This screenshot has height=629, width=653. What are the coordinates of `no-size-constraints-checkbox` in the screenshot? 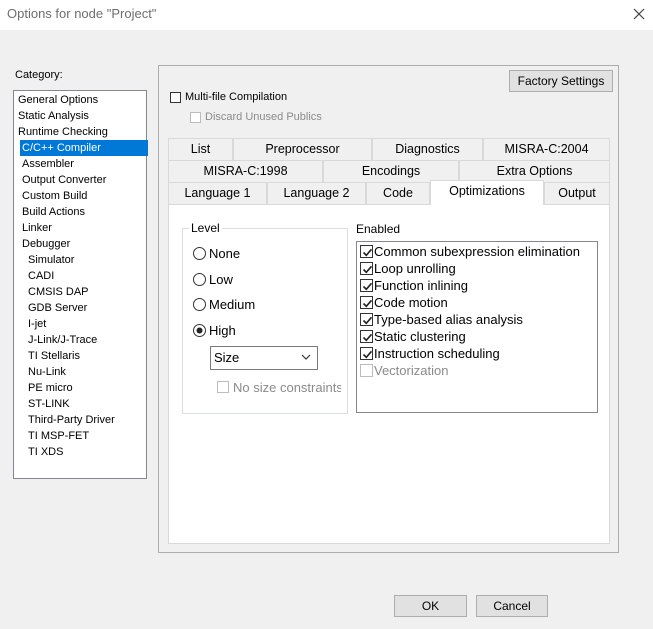 It's located at (223, 387).